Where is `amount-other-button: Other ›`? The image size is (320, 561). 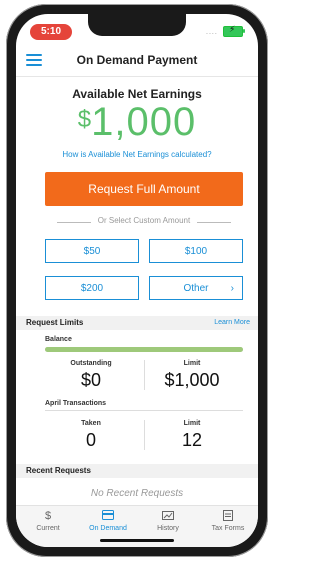 amount-other-button: Other › is located at coordinates (196, 288).